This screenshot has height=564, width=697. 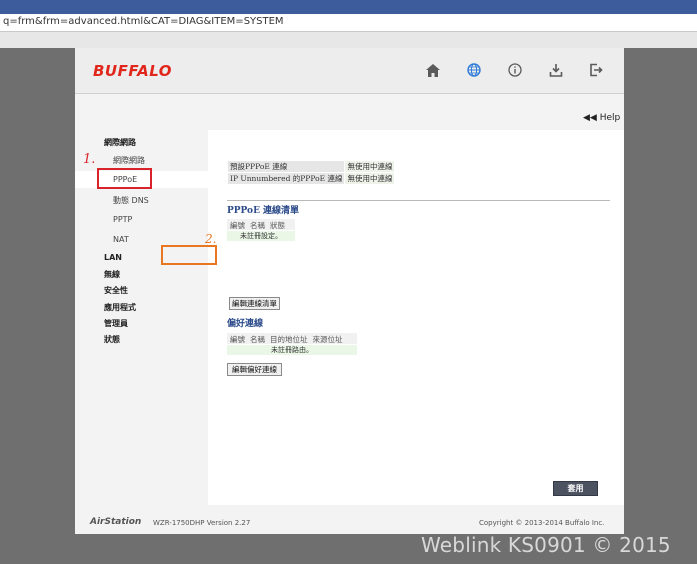 I want to click on row-label: IP Unnumbered 的PPPoE 連線, so click(x=286, y=178).